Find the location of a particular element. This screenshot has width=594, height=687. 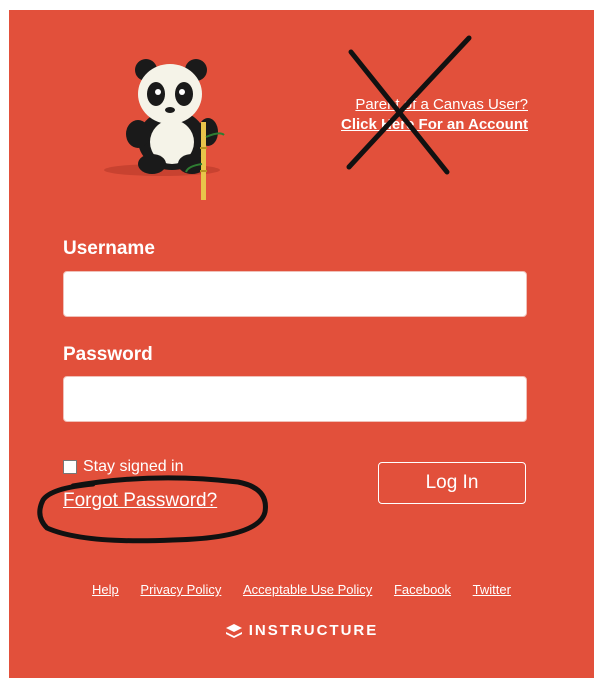

footer-link-facebook: Facebook is located at coordinates (422, 589).